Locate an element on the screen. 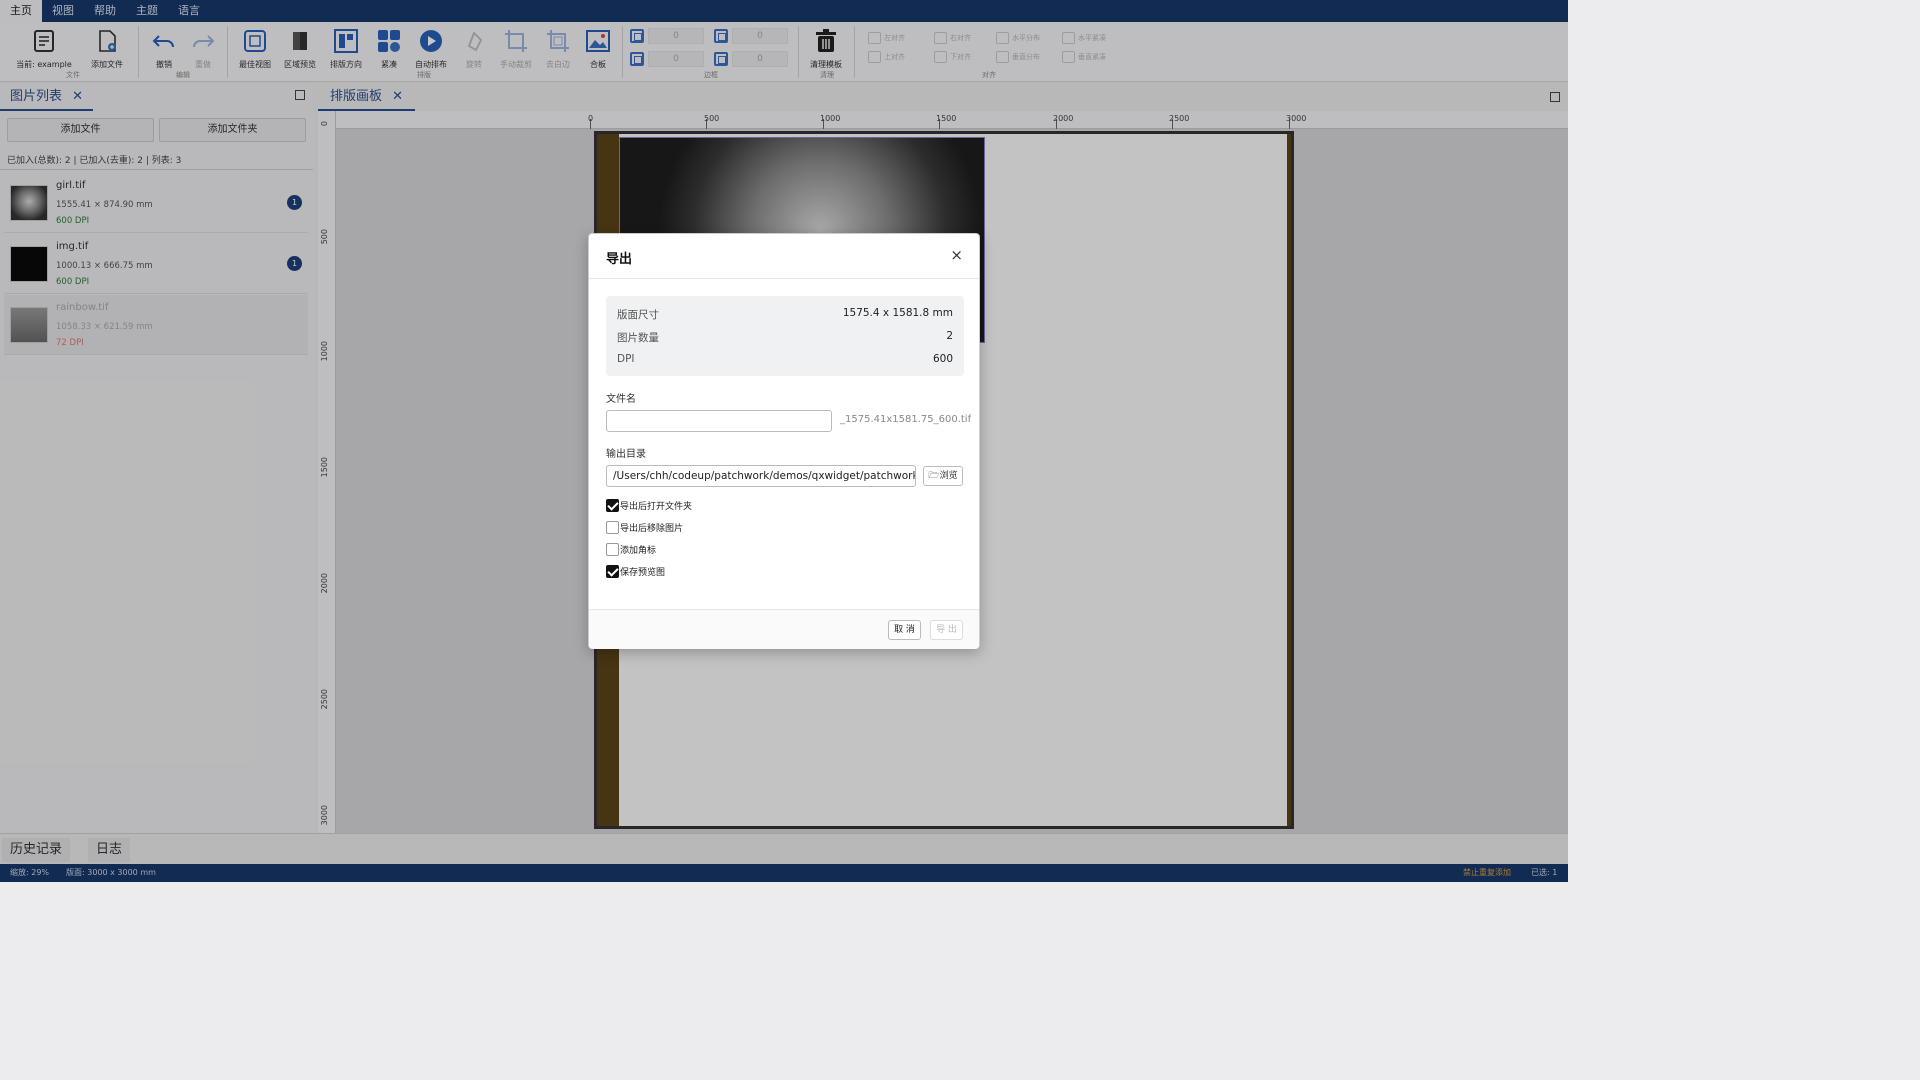 The image size is (1920, 1080). summary-label: 版面尺寸 is located at coordinates (638, 315).